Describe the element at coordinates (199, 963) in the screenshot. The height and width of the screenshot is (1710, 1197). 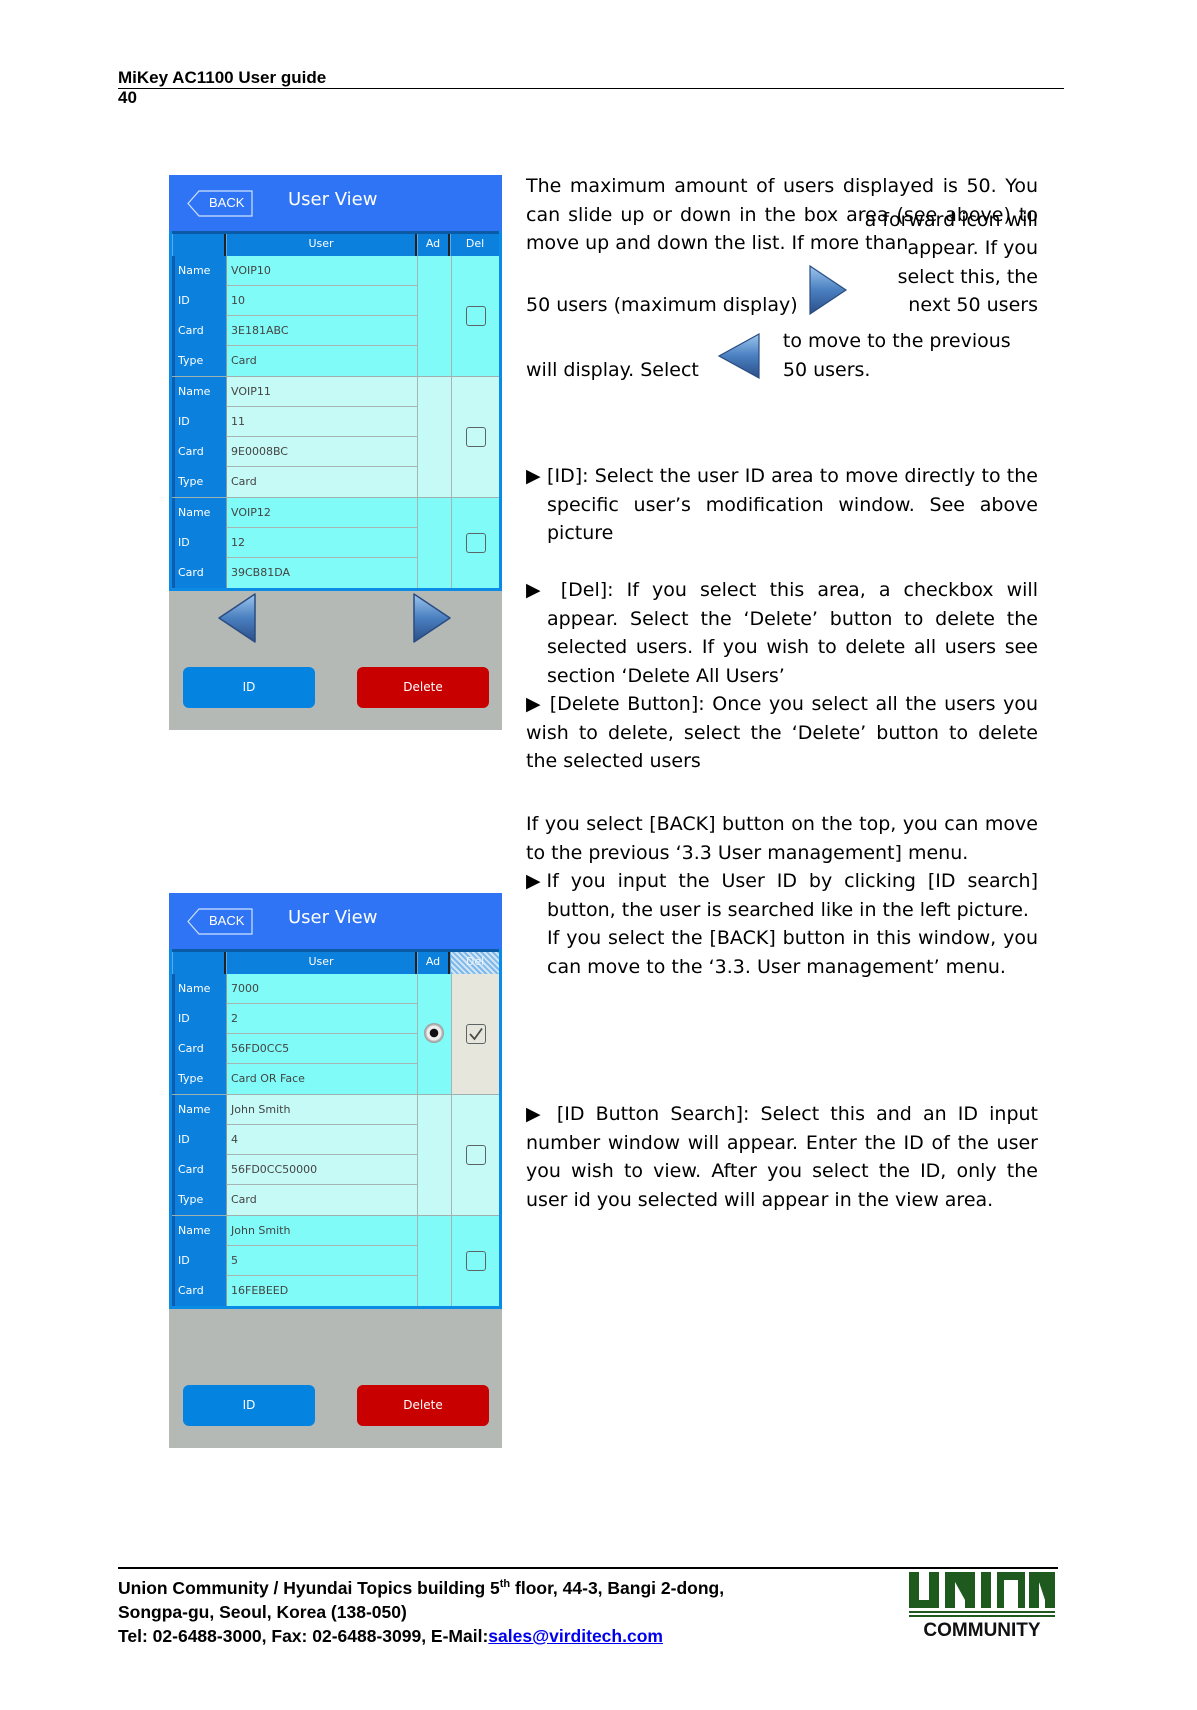
I see `column-header-blank` at that location.